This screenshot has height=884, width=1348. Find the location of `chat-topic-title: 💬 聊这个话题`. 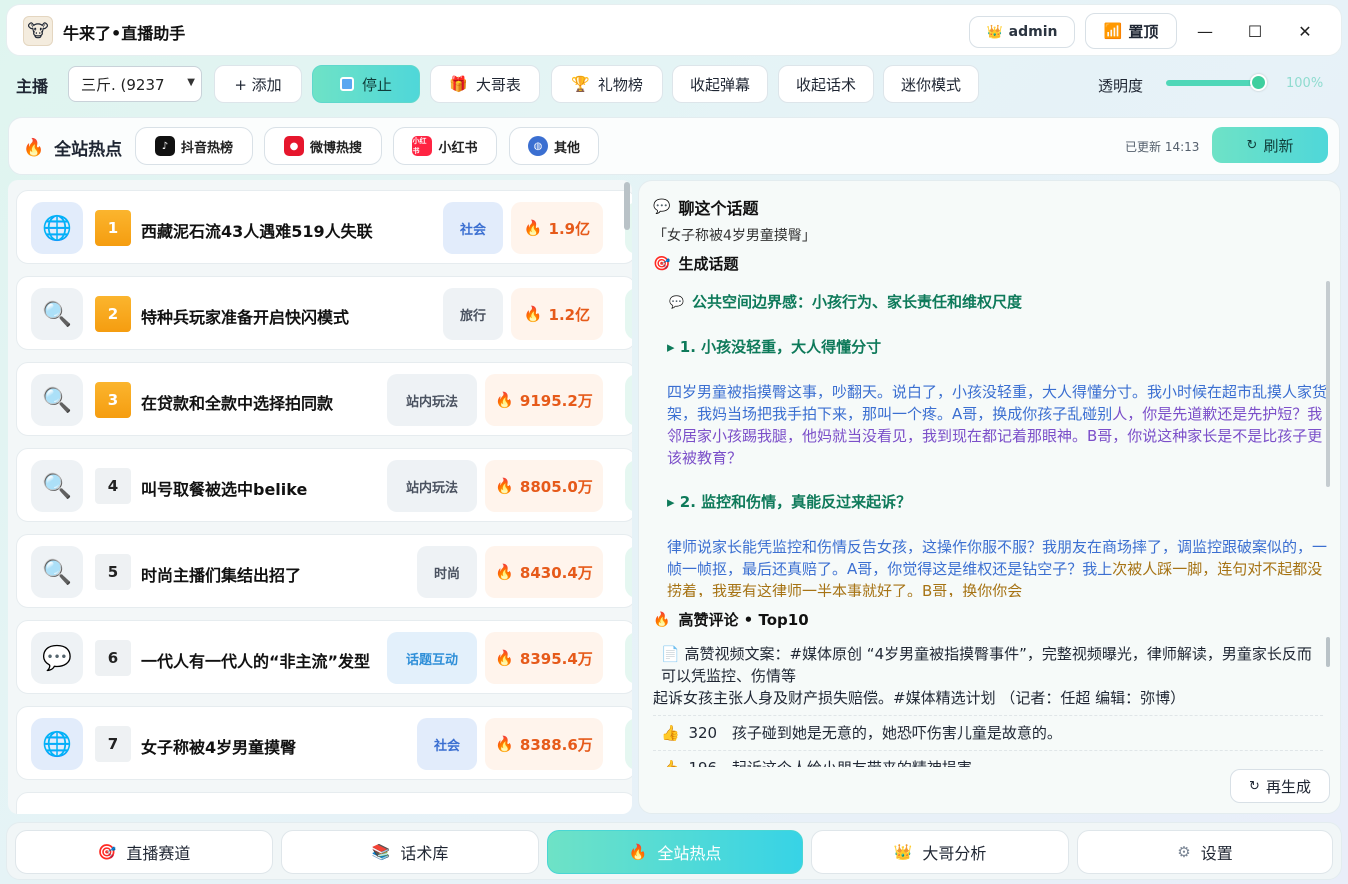

chat-topic-title: 💬 聊这个话题 is located at coordinates (705, 207).